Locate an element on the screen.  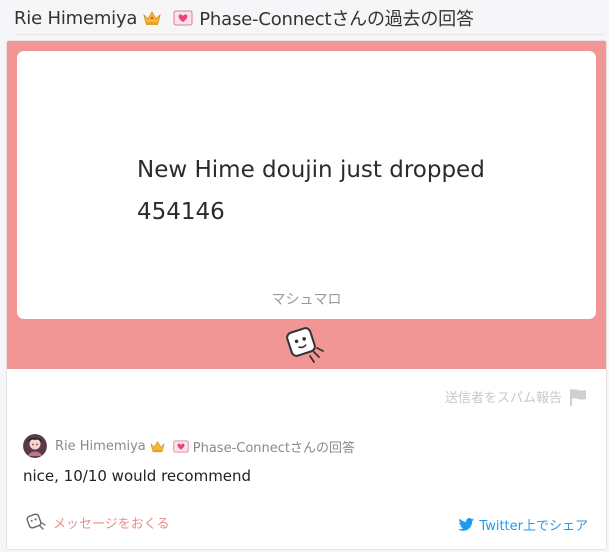
report-spam-link: 送信者をスパム報告 is located at coordinates (516, 396).